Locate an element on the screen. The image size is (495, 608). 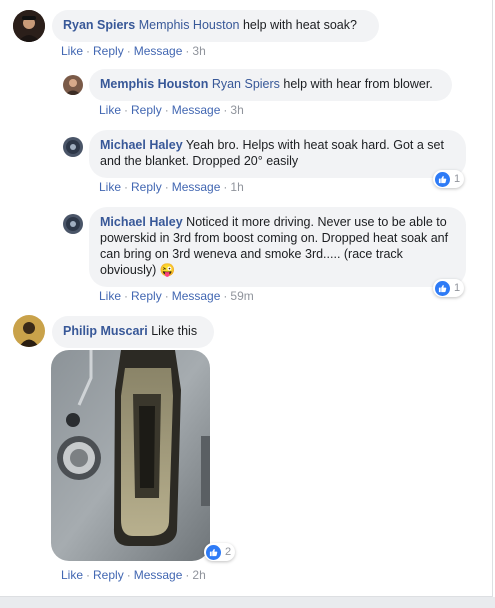
comment-actions: Like · Reply · Message · 2h is located at coordinates (133, 575).